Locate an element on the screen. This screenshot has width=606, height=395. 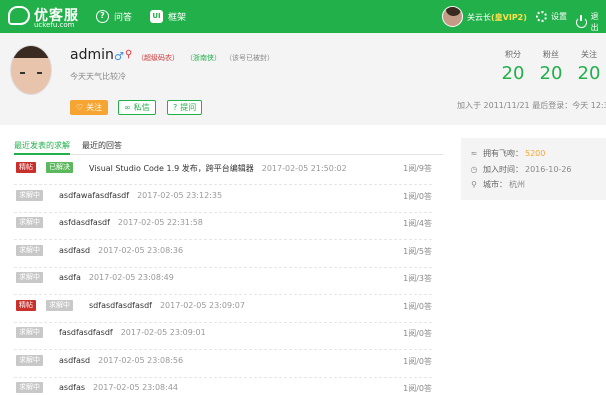
ask-button: ? 提问 is located at coordinates (185, 107).